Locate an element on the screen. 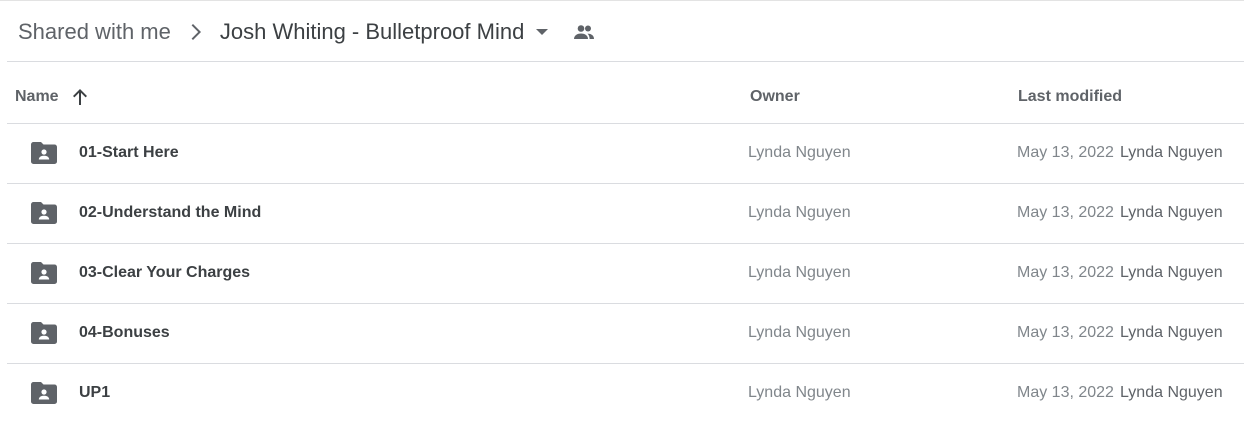 The height and width of the screenshot is (424, 1244). caret-down-icon is located at coordinates (542, 32).